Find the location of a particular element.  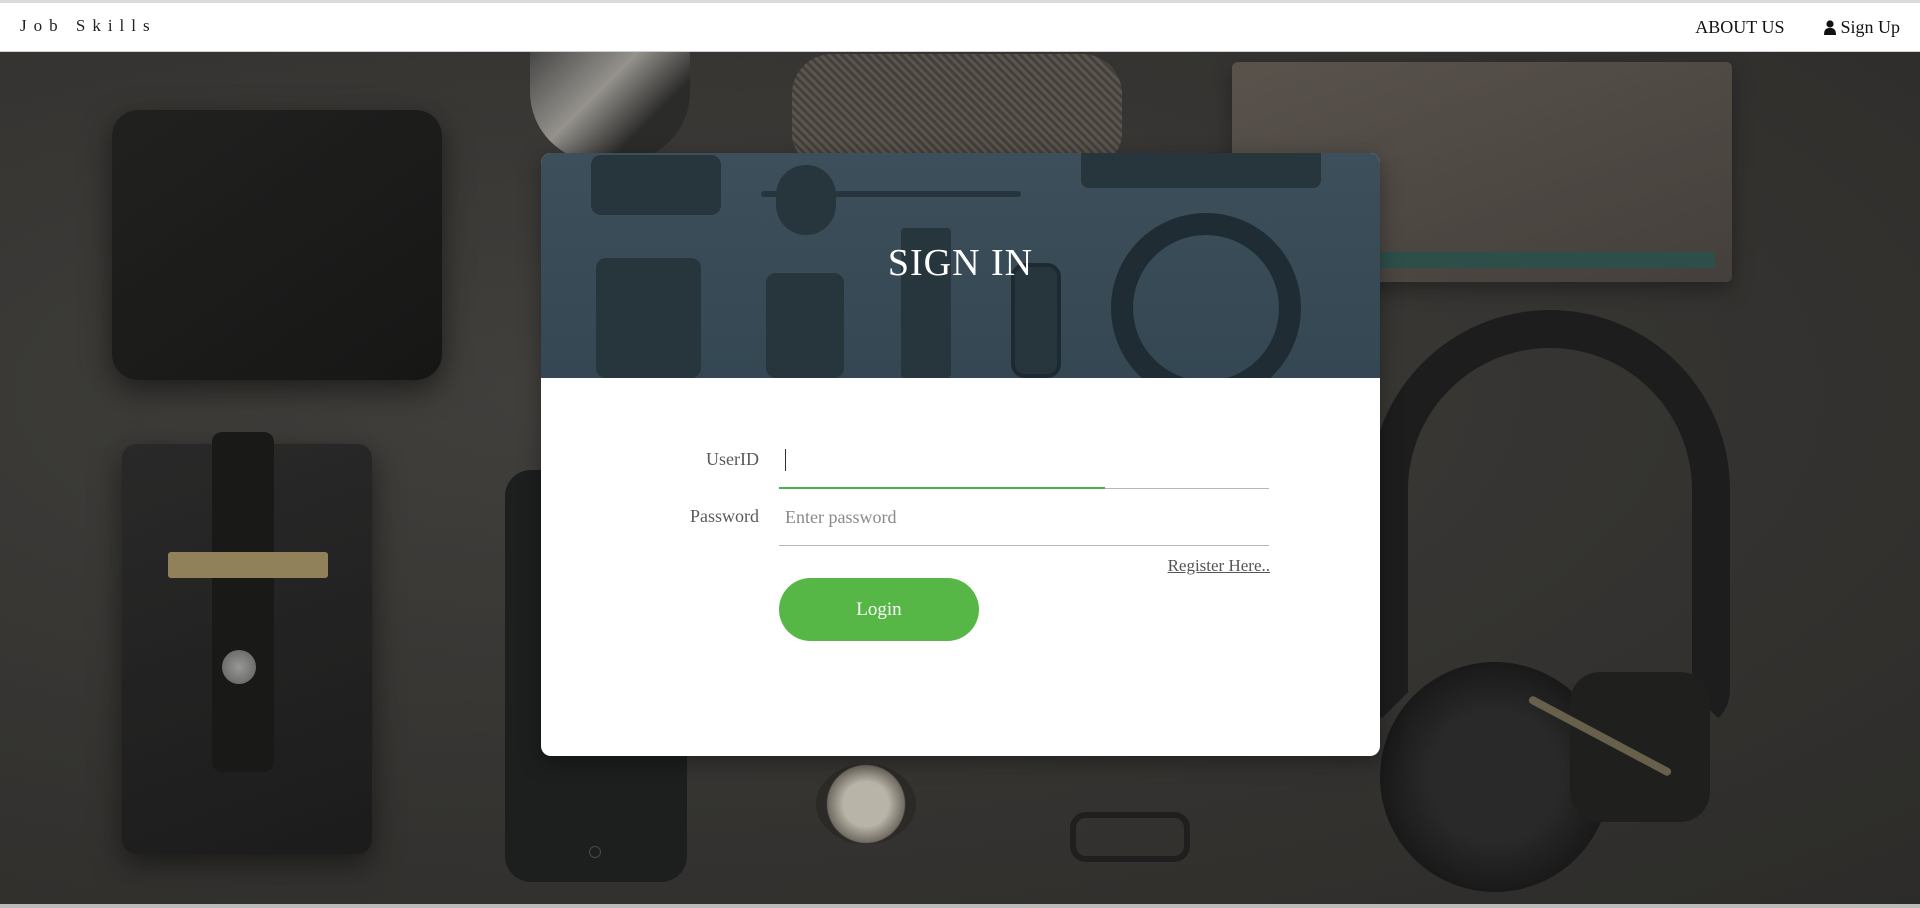

sign-up-link: Sign Up is located at coordinates (1862, 27).